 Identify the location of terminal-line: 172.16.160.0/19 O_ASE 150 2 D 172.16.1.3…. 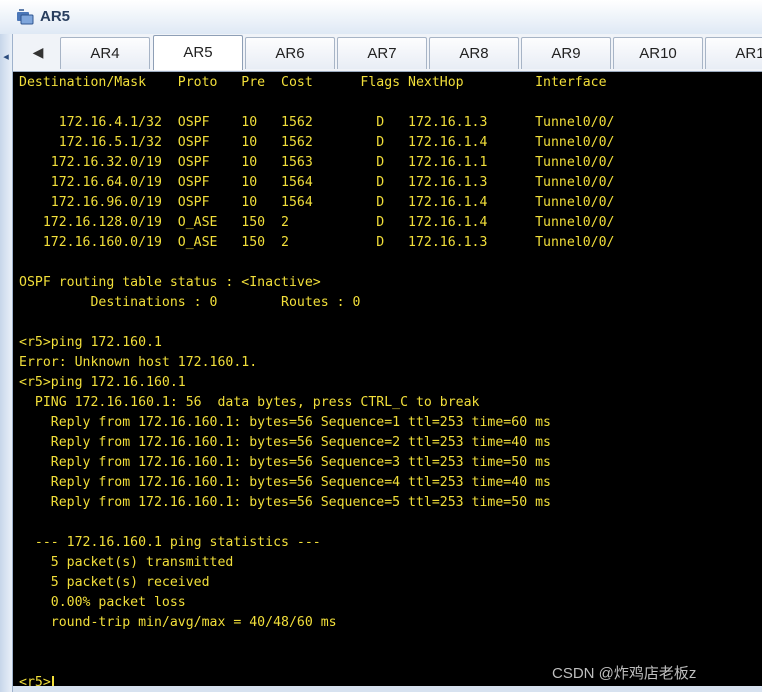
(317, 242).